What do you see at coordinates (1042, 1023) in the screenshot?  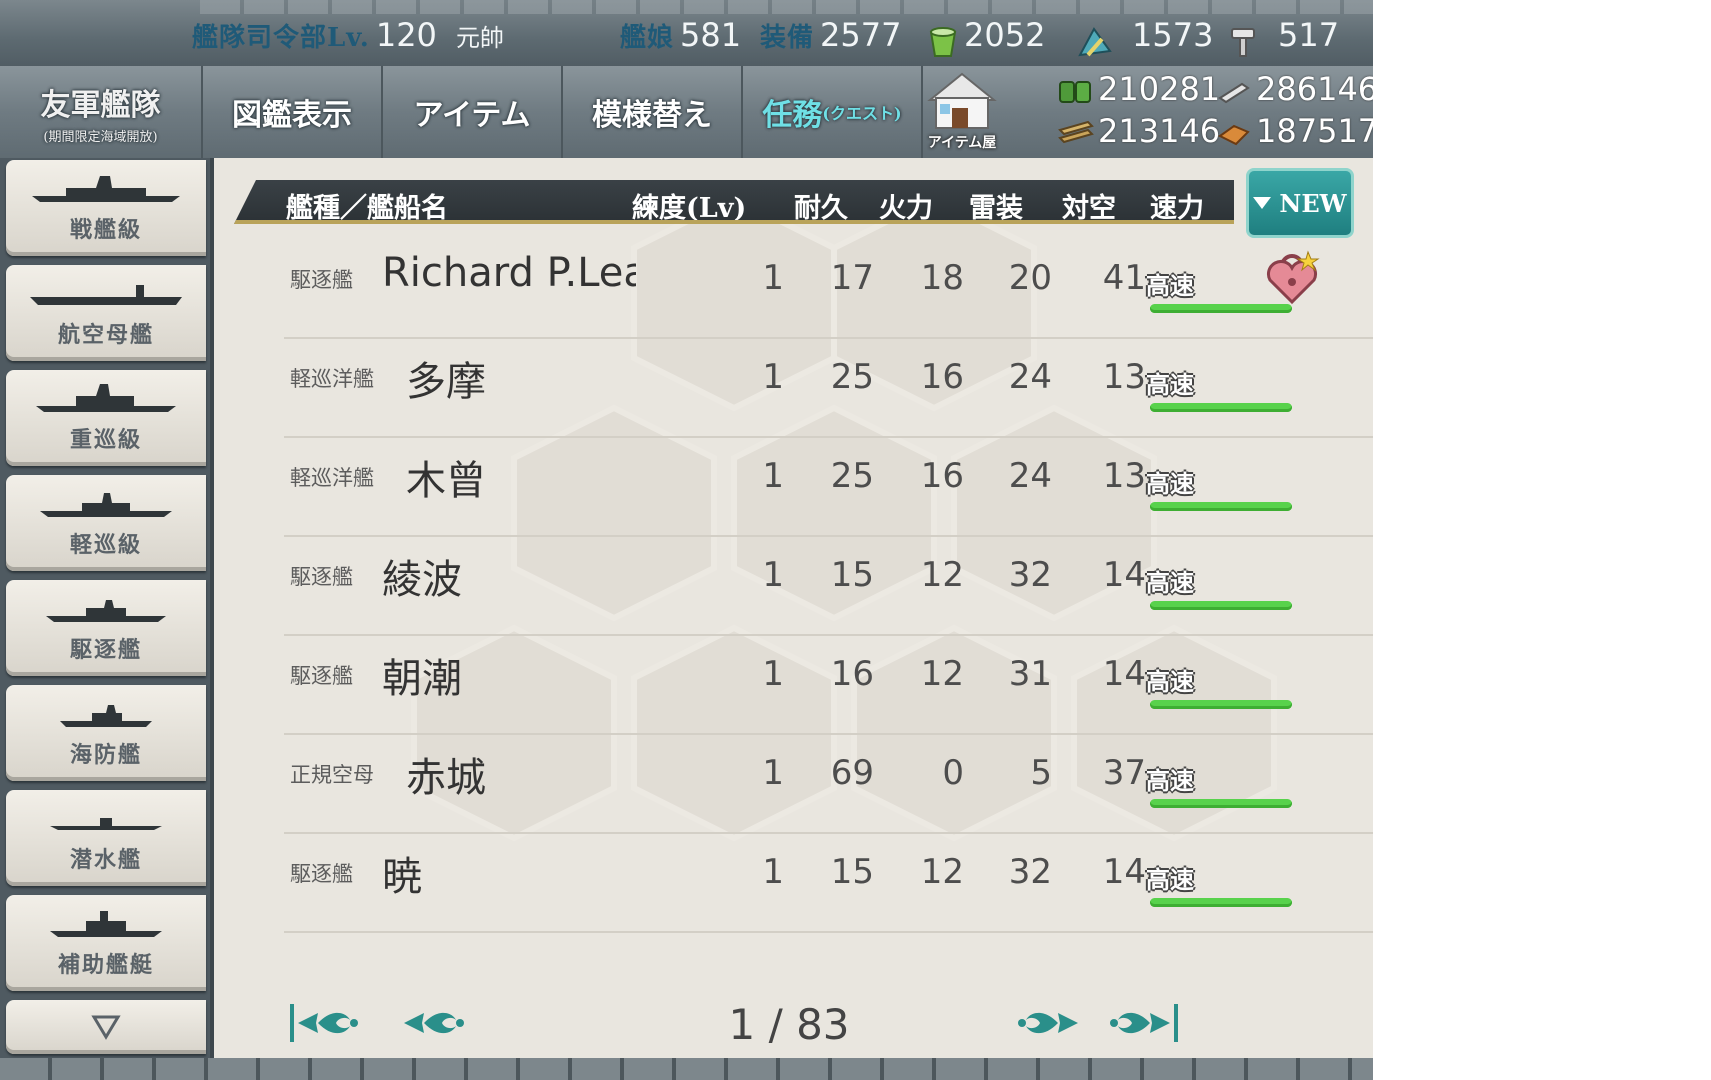 I see `next-page-button` at bounding box center [1042, 1023].